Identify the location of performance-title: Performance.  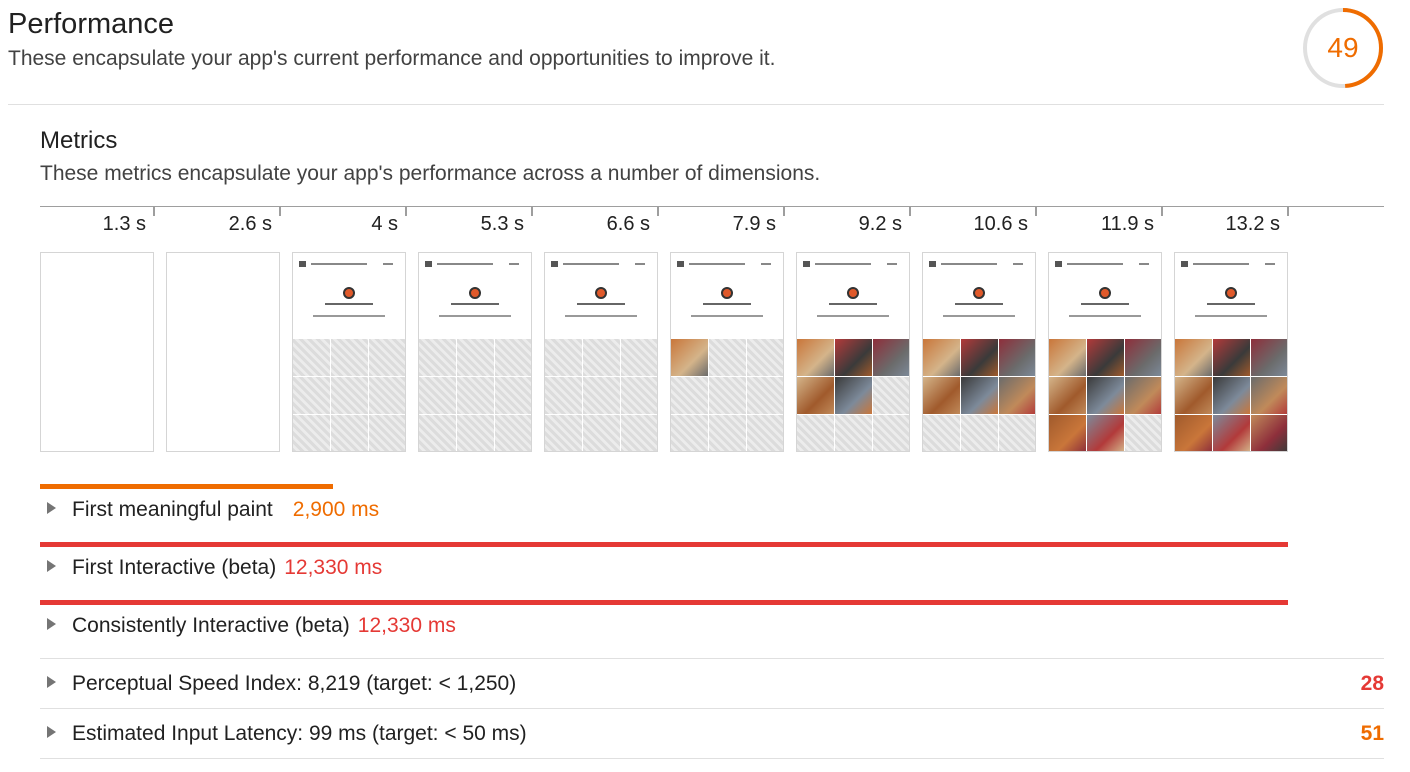
(91, 24).